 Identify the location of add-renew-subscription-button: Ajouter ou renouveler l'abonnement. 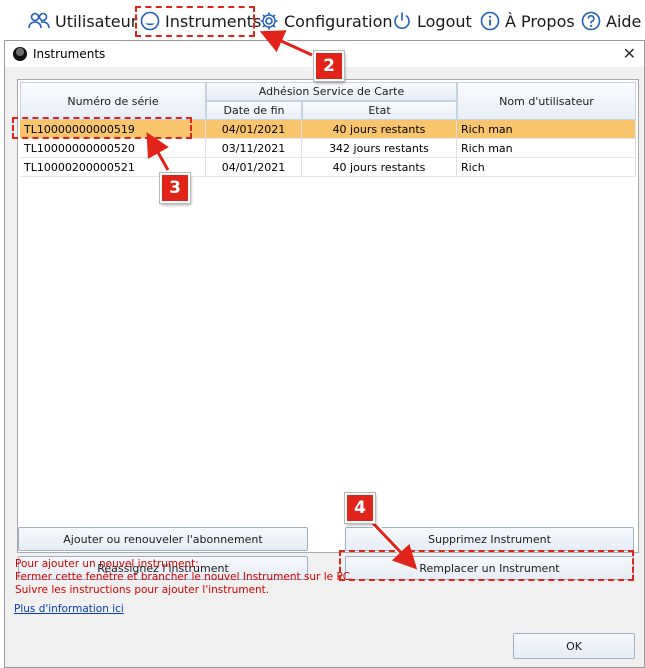
(163, 539).